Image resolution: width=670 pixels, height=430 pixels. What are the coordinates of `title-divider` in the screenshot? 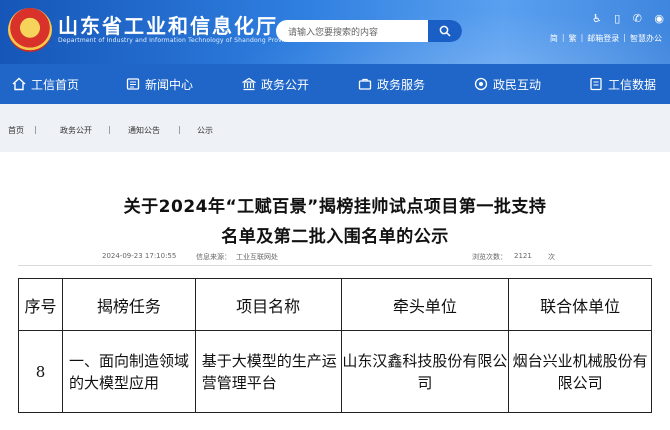 It's located at (335, 265).